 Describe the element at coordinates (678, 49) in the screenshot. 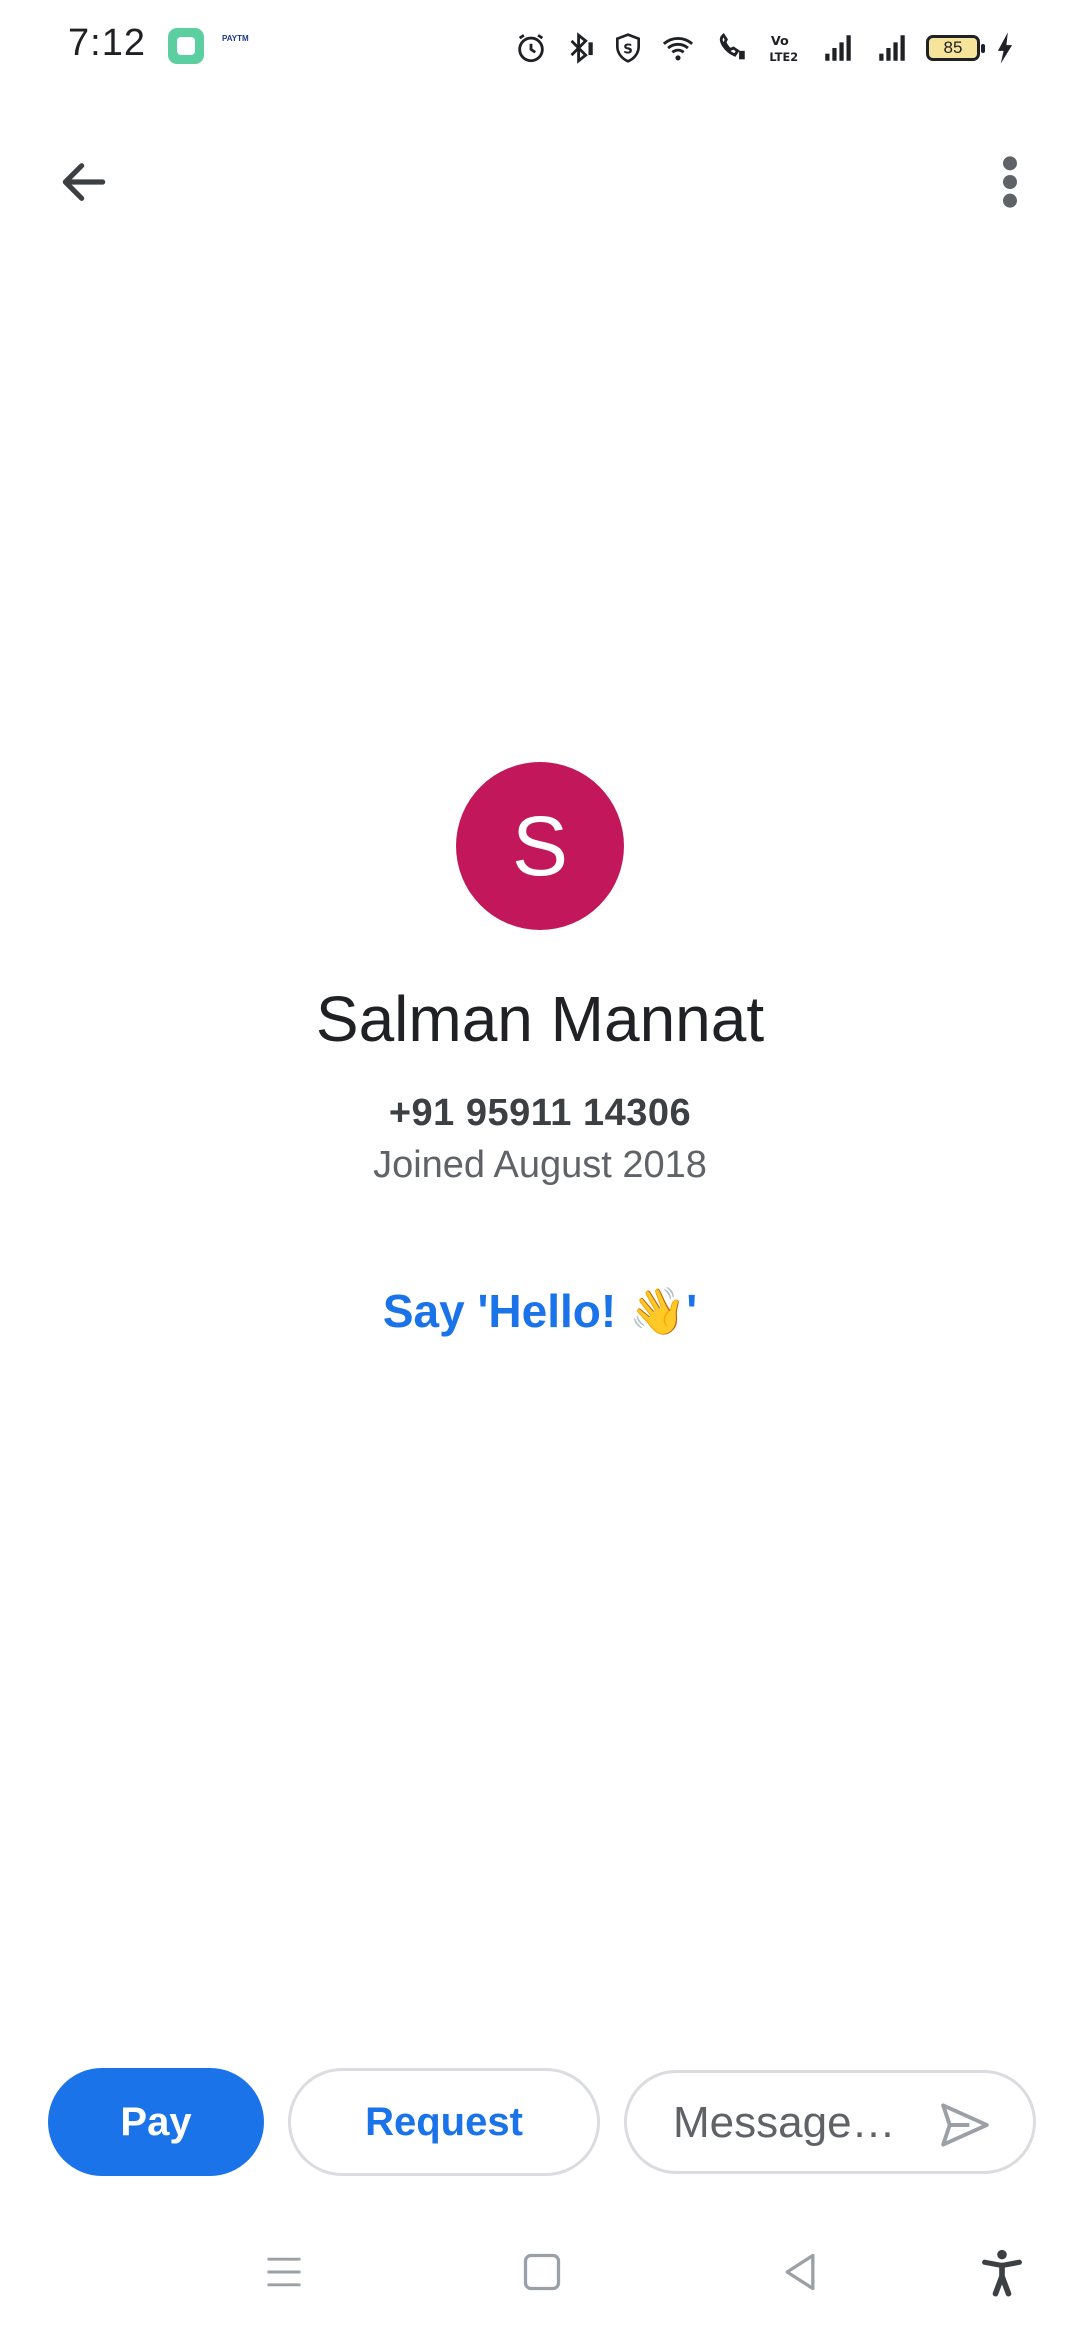

I see `wifi-icon` at that location.